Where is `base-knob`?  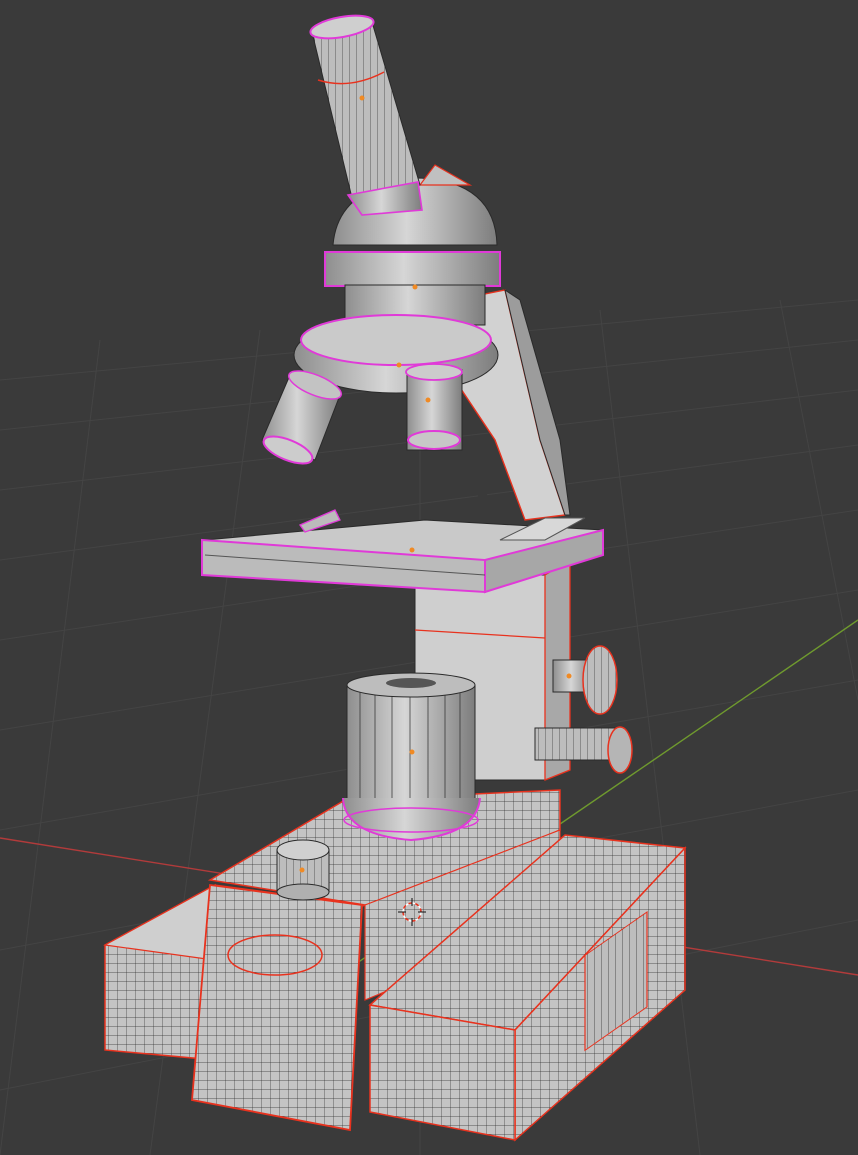 base-knob is located at coordinates (303, 870).